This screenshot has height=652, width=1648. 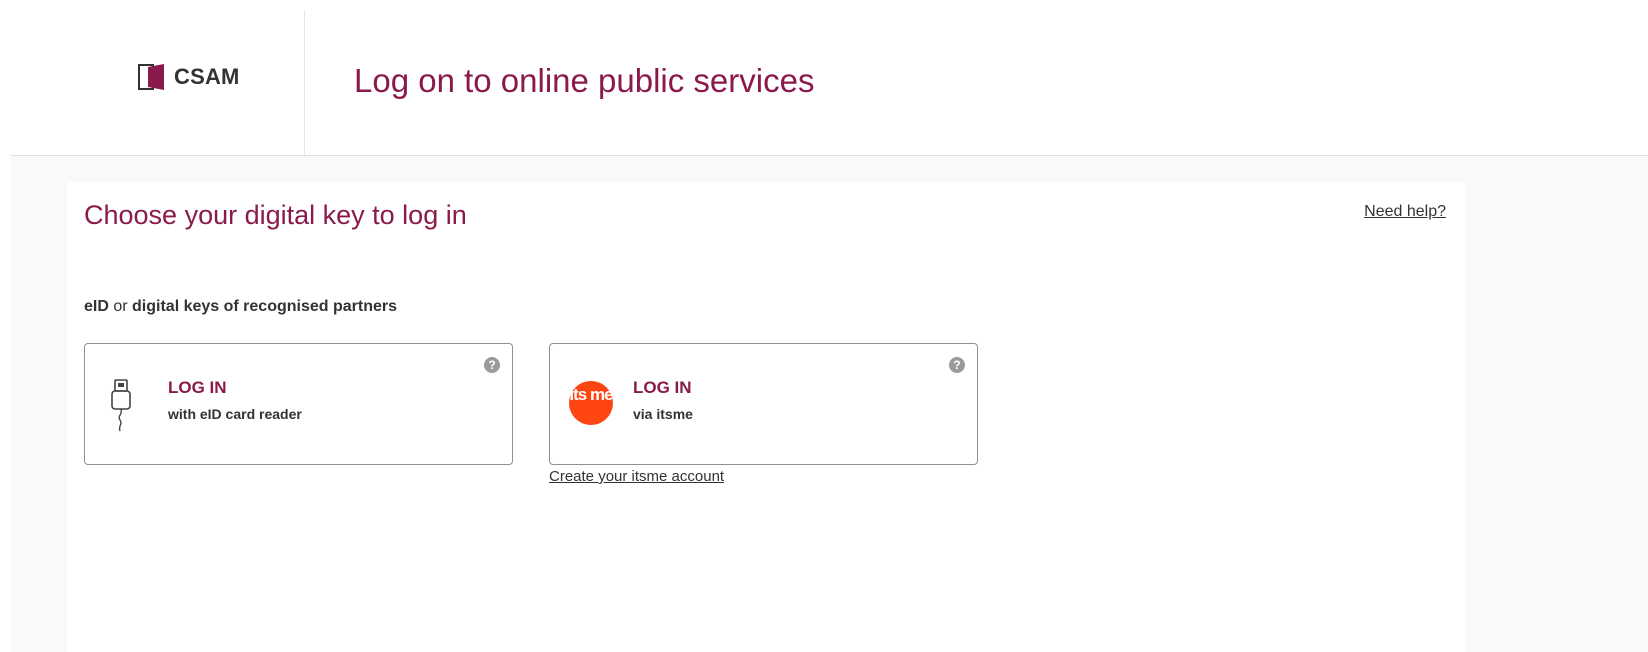 What do you see at coordinates (663, 414) in the screenshot?
I see `itsme-login-subtitle: via itsme` at bounding box center [663, 414].